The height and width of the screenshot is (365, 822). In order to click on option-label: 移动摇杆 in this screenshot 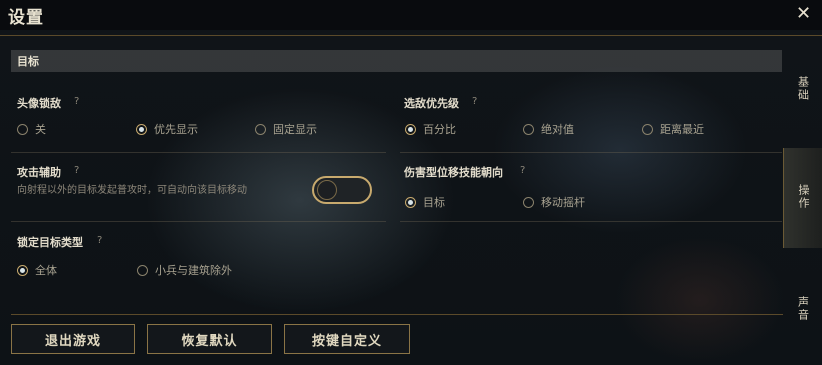, I will do `click(563, 202)`.